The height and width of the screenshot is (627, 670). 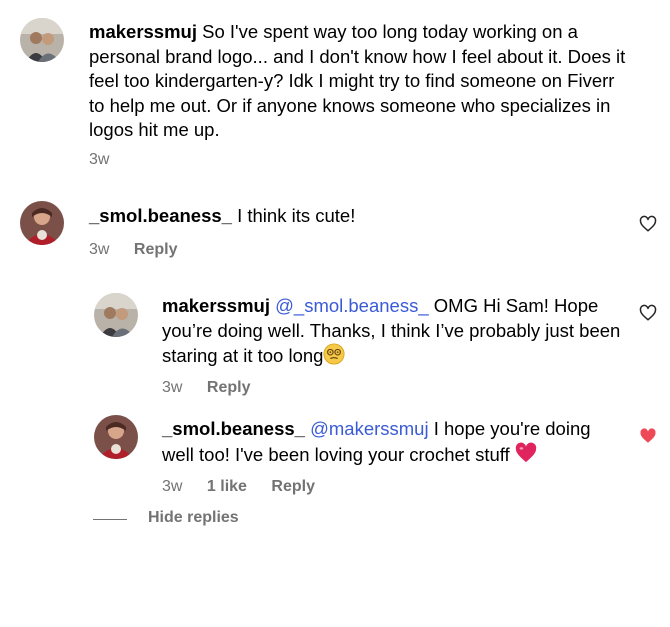 I want to click on caption-meta: 3w, so click(x=109, y=160).